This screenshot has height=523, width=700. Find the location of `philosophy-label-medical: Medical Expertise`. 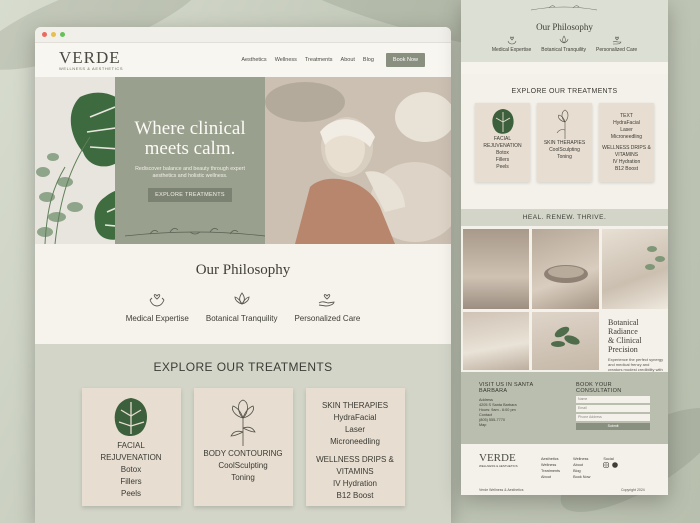

philosophy-label-medical: Medical Expertise is located at coordinates (157, 318).